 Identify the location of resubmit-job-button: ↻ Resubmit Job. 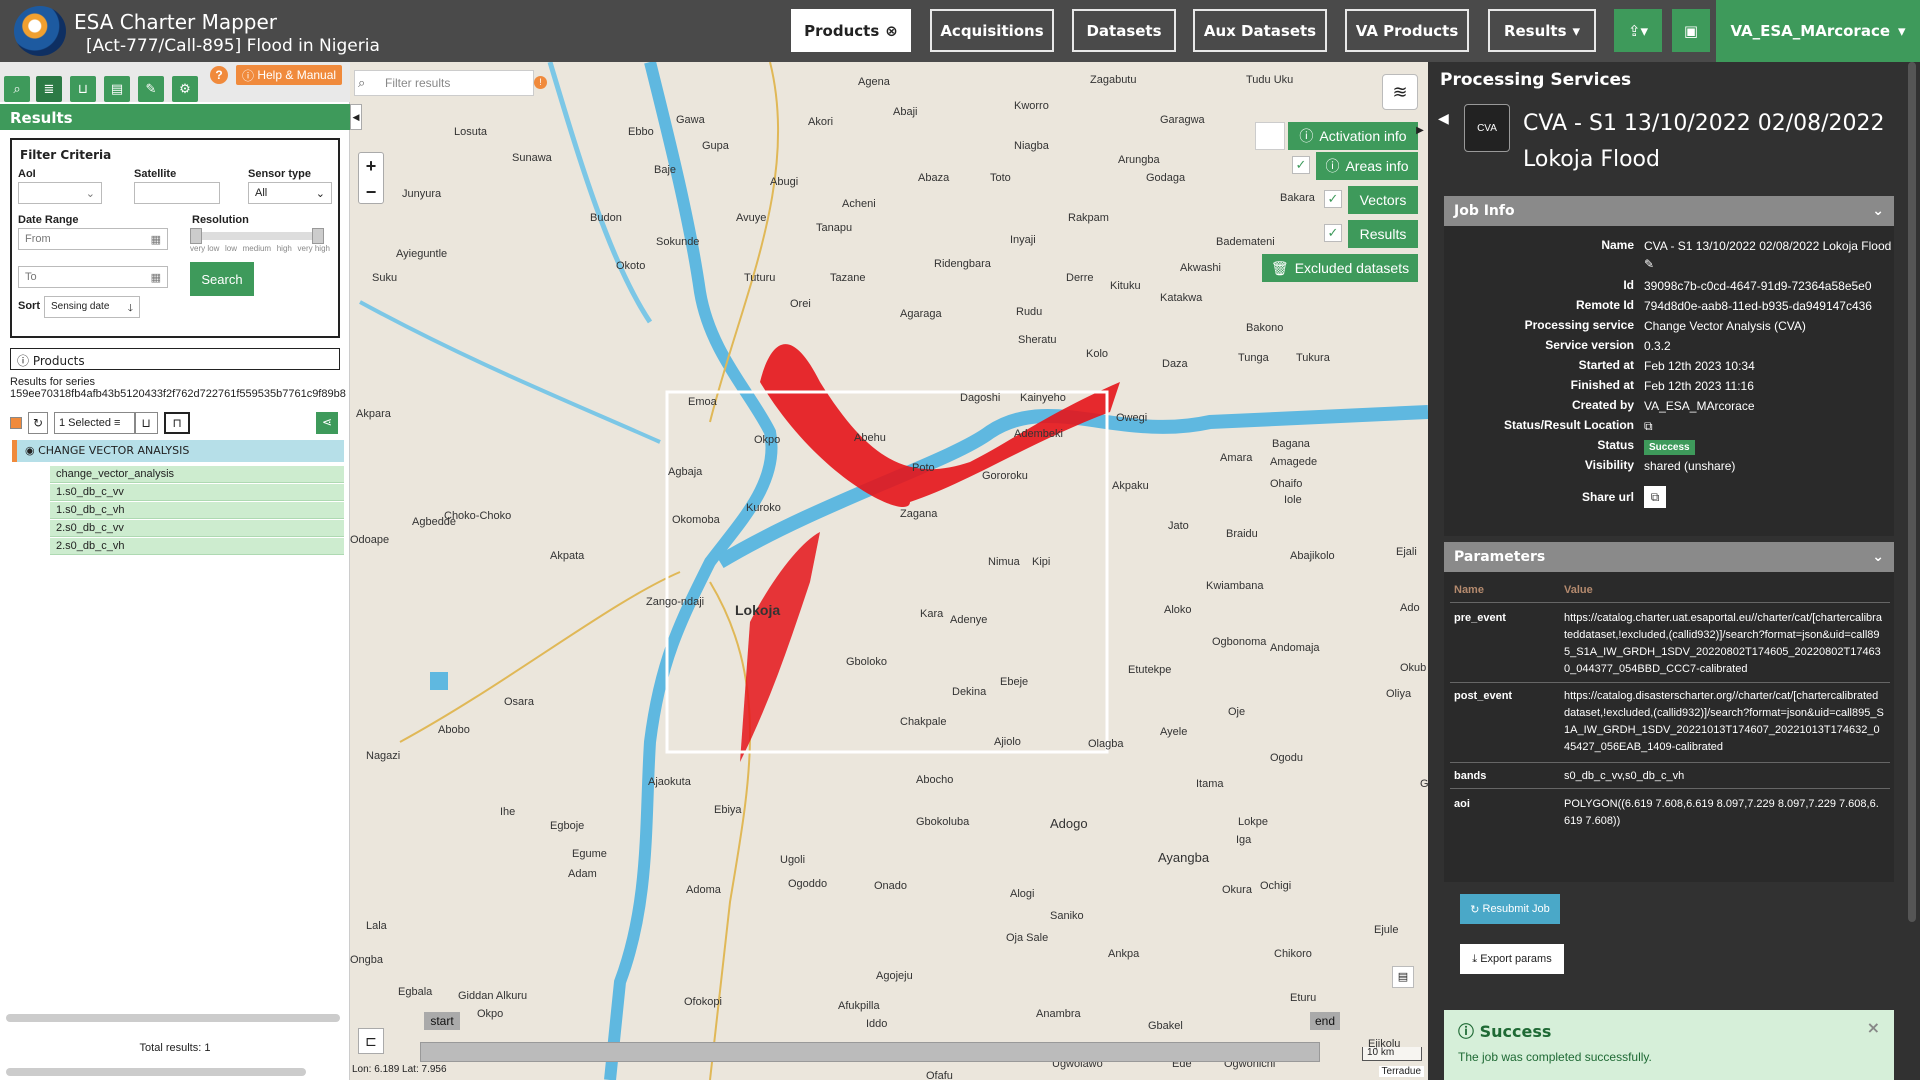
(1510, 909).